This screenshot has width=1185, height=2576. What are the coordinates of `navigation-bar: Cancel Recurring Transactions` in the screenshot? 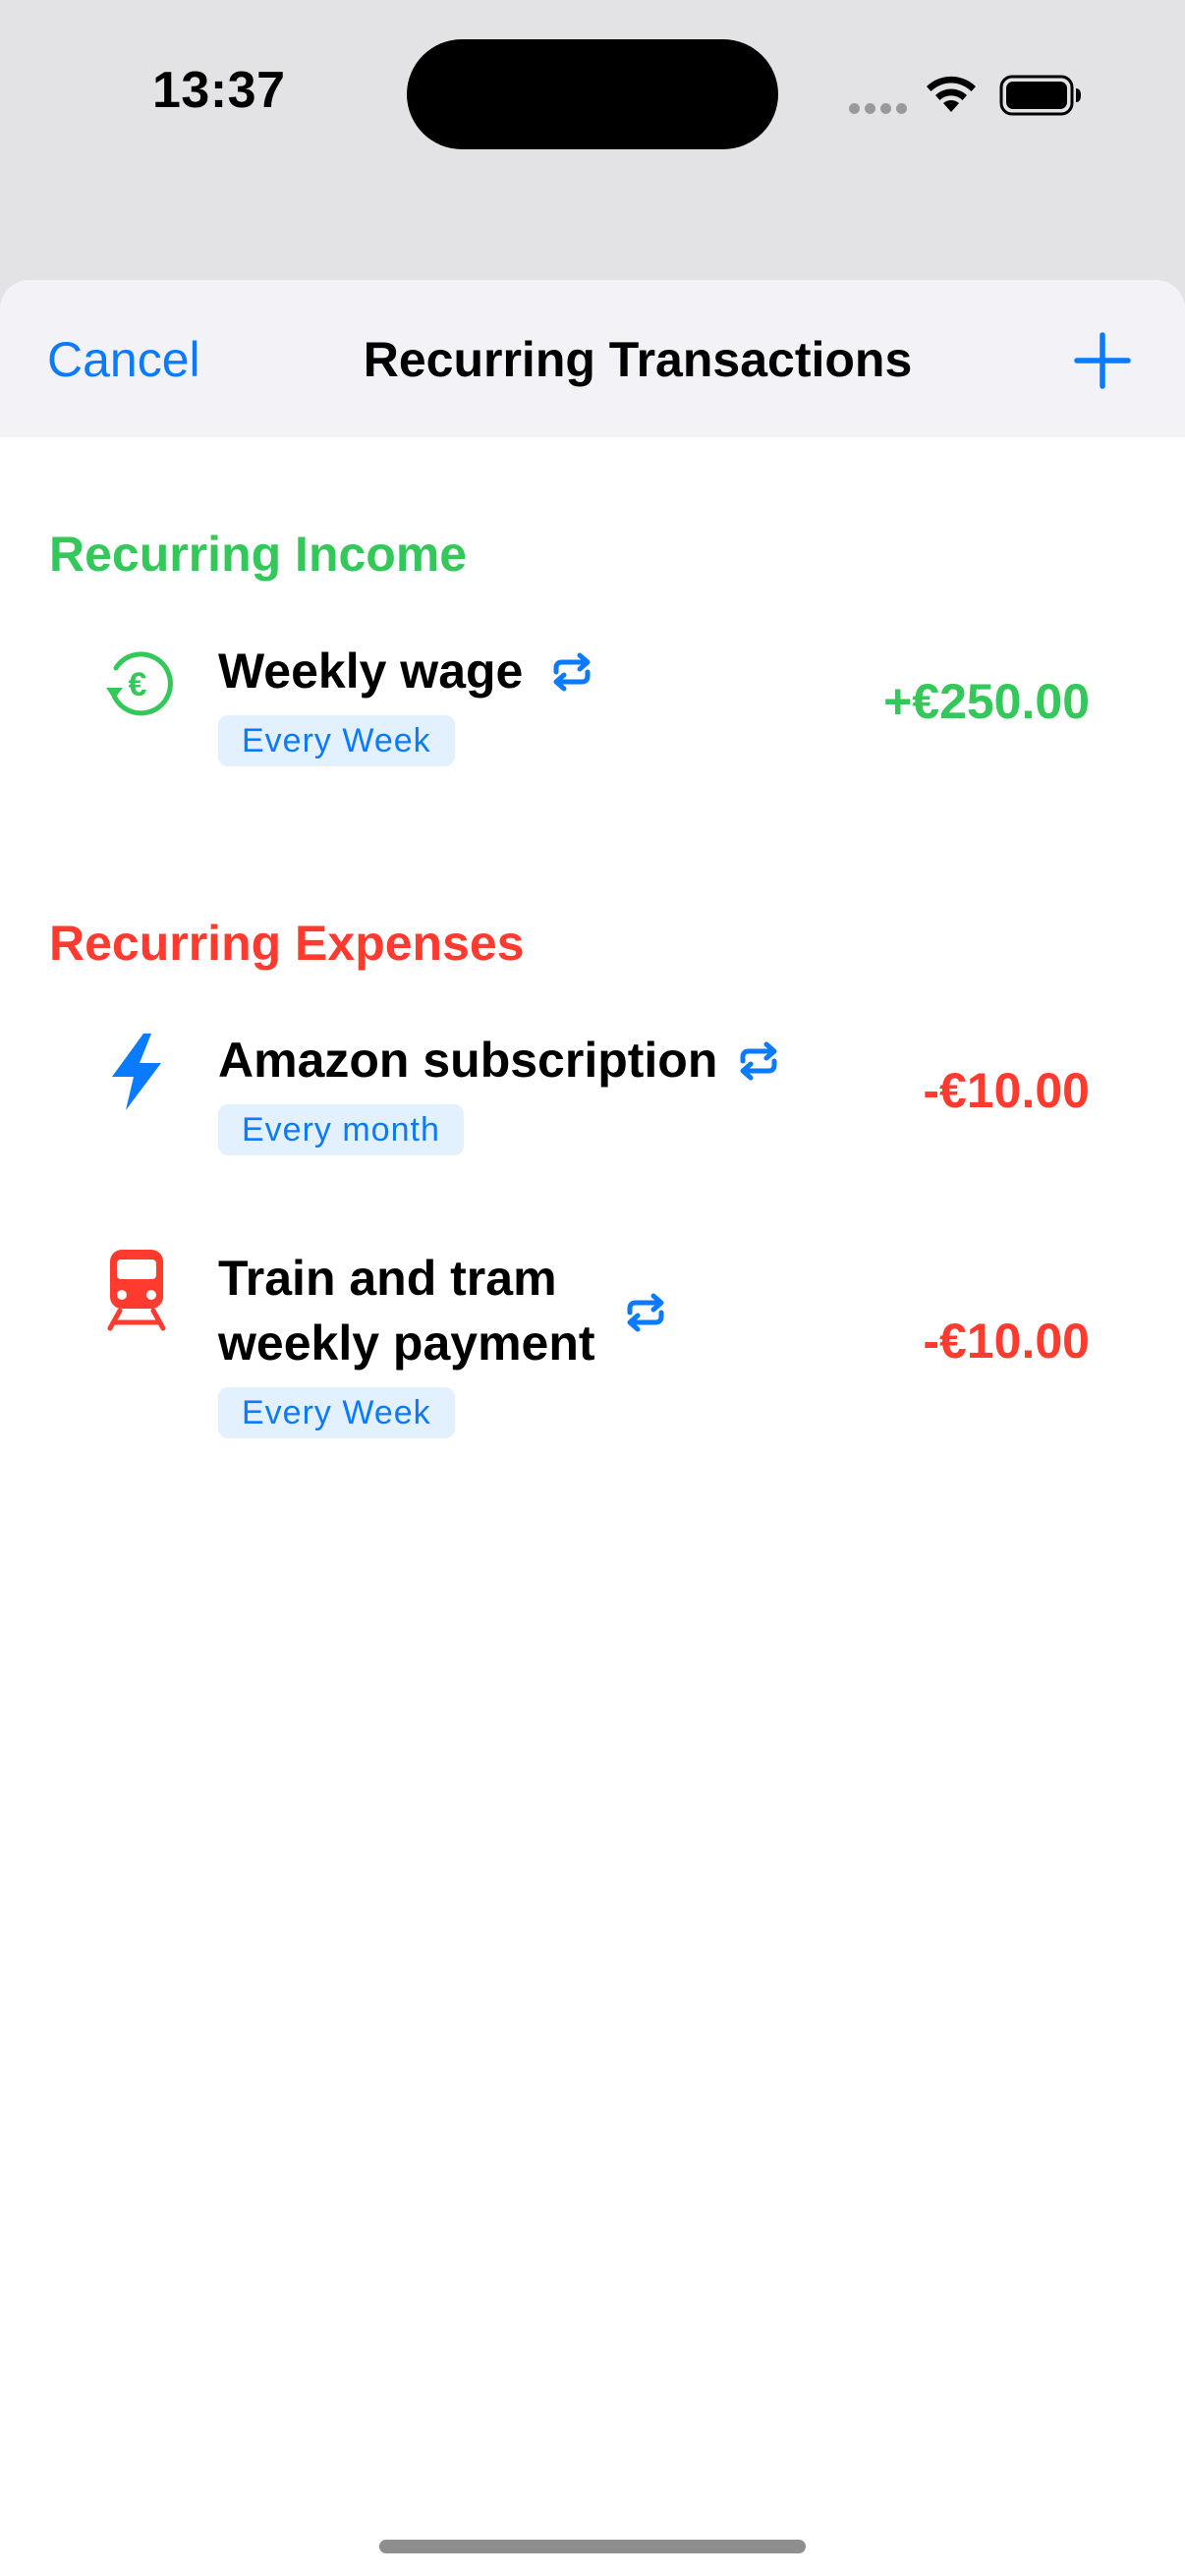 It's located at (592, 358).